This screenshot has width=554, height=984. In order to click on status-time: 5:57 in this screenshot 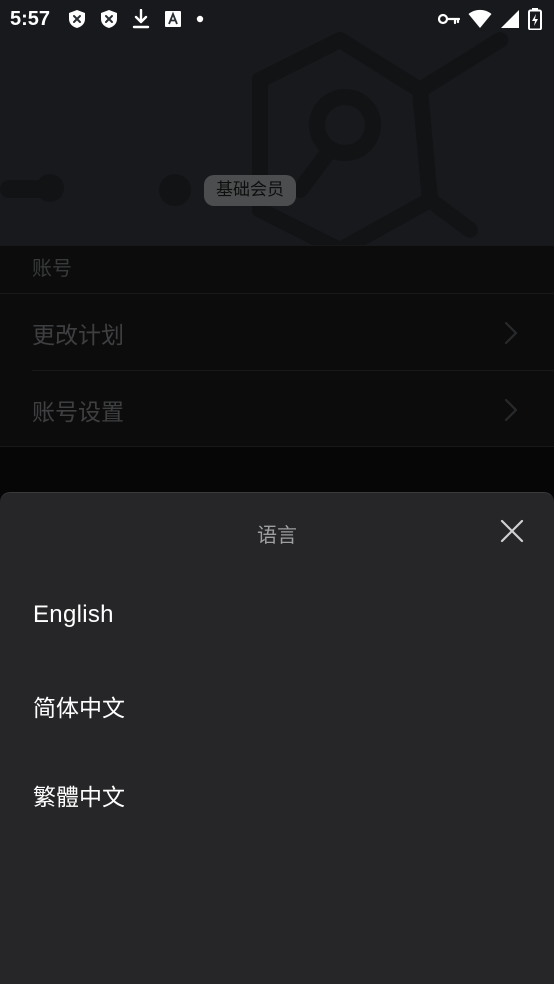, I will do `click(30, 18)`.